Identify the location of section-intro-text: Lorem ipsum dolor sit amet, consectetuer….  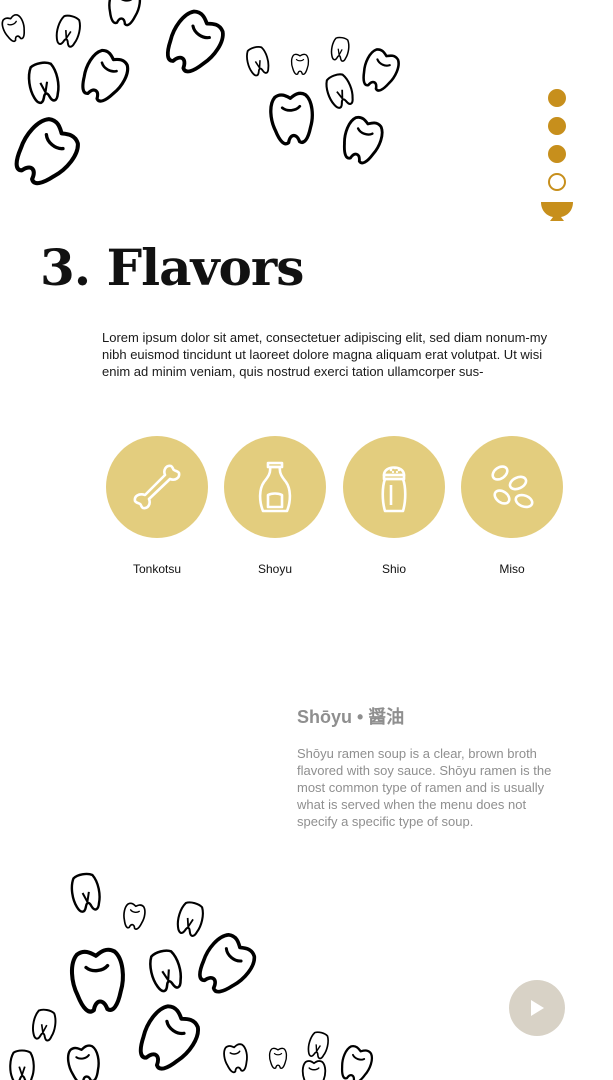
(325, 354).